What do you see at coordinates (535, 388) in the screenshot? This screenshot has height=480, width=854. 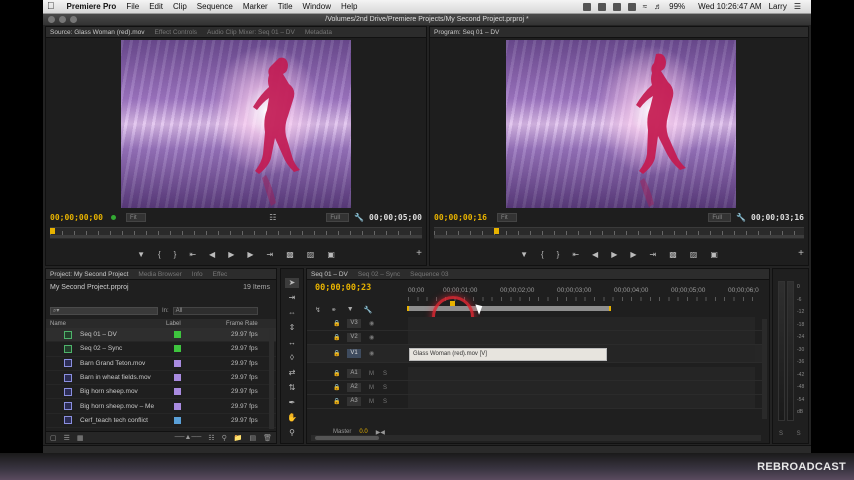 I see `audio-track-a2: 🔒 A2 M S` at bounding box center [535, 388].